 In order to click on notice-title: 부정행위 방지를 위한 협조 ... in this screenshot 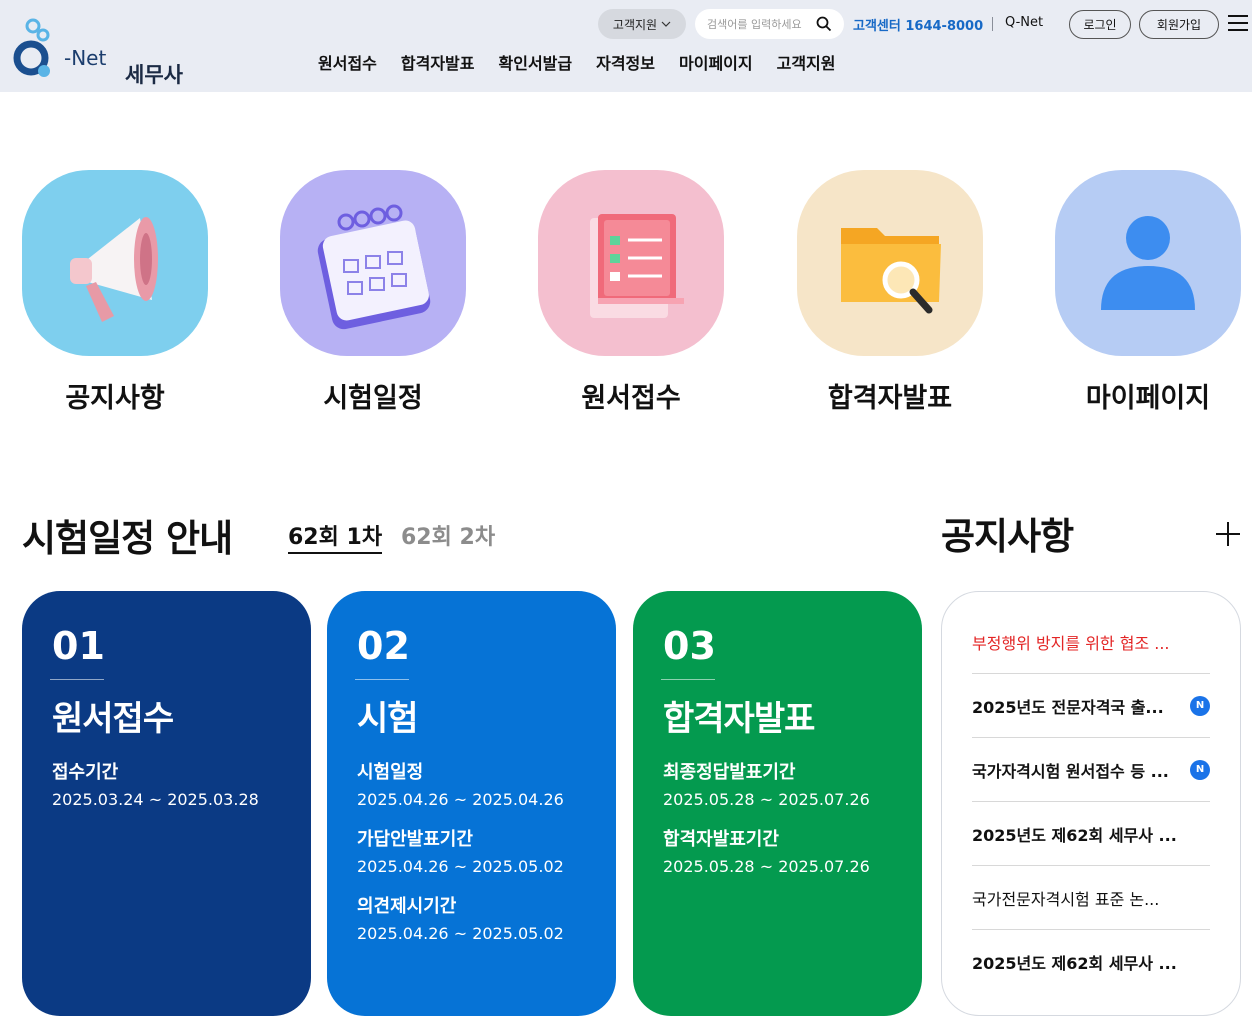, I will do `click(1071, 643)`.